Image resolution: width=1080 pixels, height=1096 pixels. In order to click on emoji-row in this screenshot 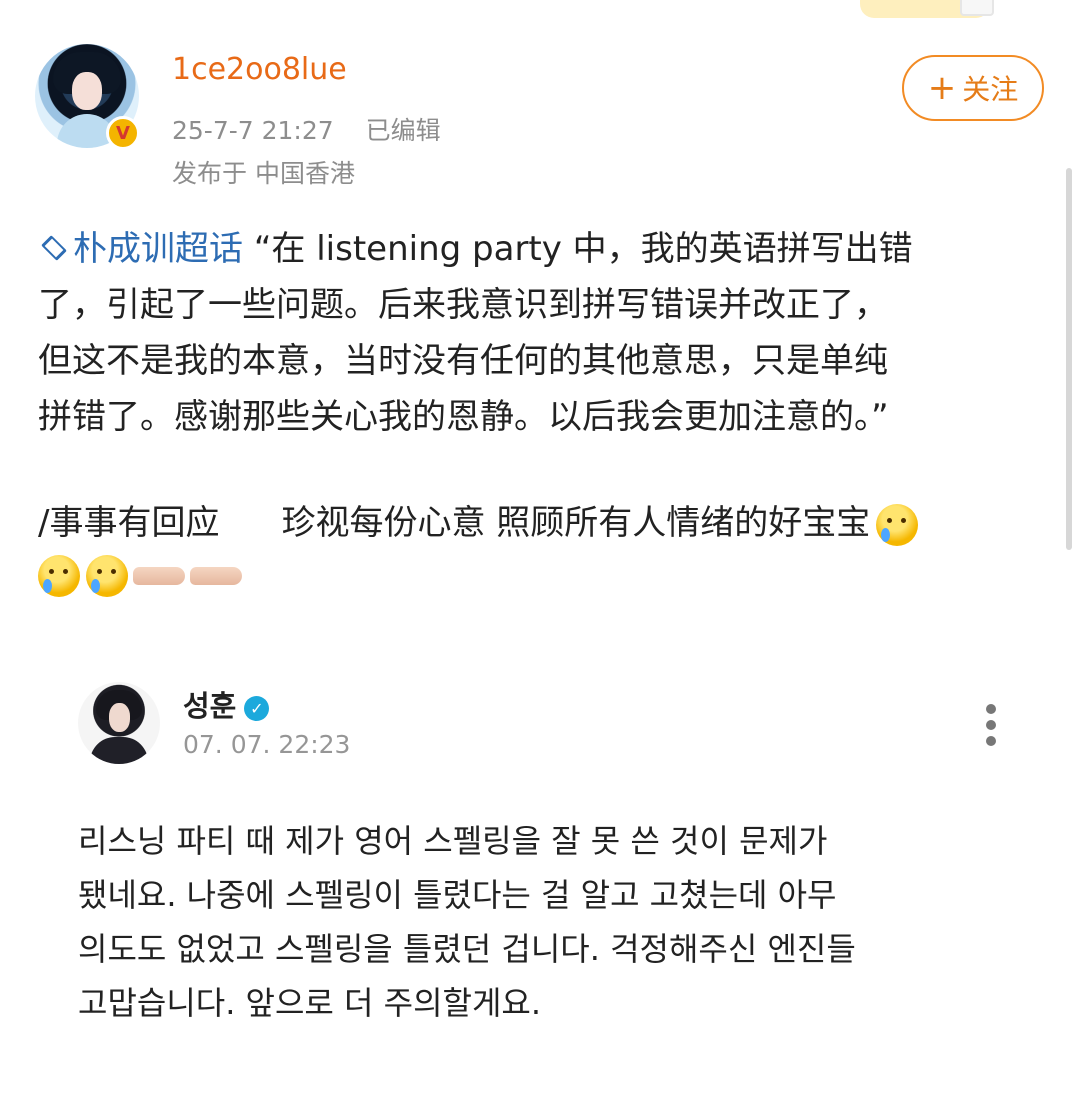, I will do `click(140, 580)`.